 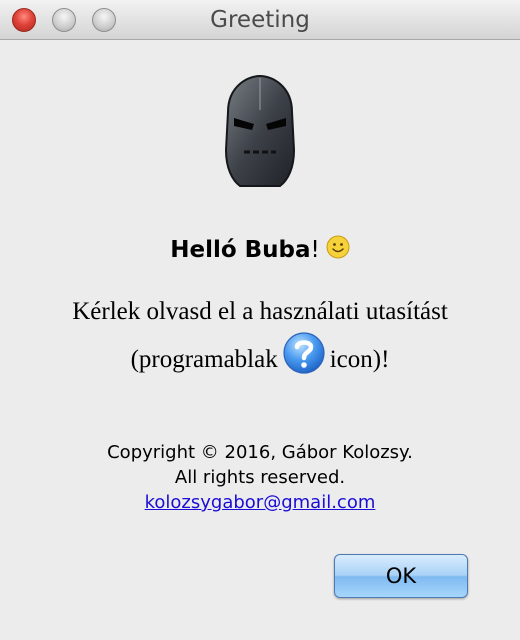 I want to click on email-link: kolozsygabor@gmail.com, so click(x=260, y=502).